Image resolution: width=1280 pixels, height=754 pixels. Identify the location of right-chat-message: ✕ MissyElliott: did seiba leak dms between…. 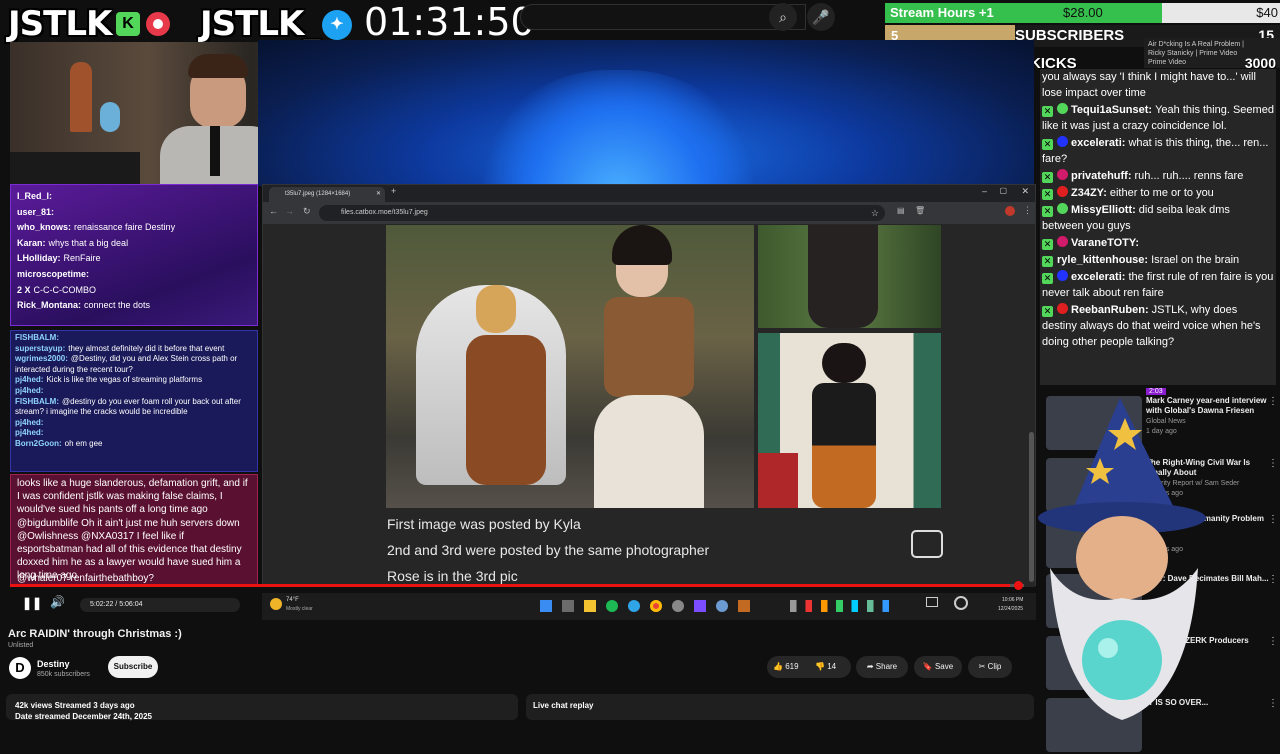
(1158, 218).